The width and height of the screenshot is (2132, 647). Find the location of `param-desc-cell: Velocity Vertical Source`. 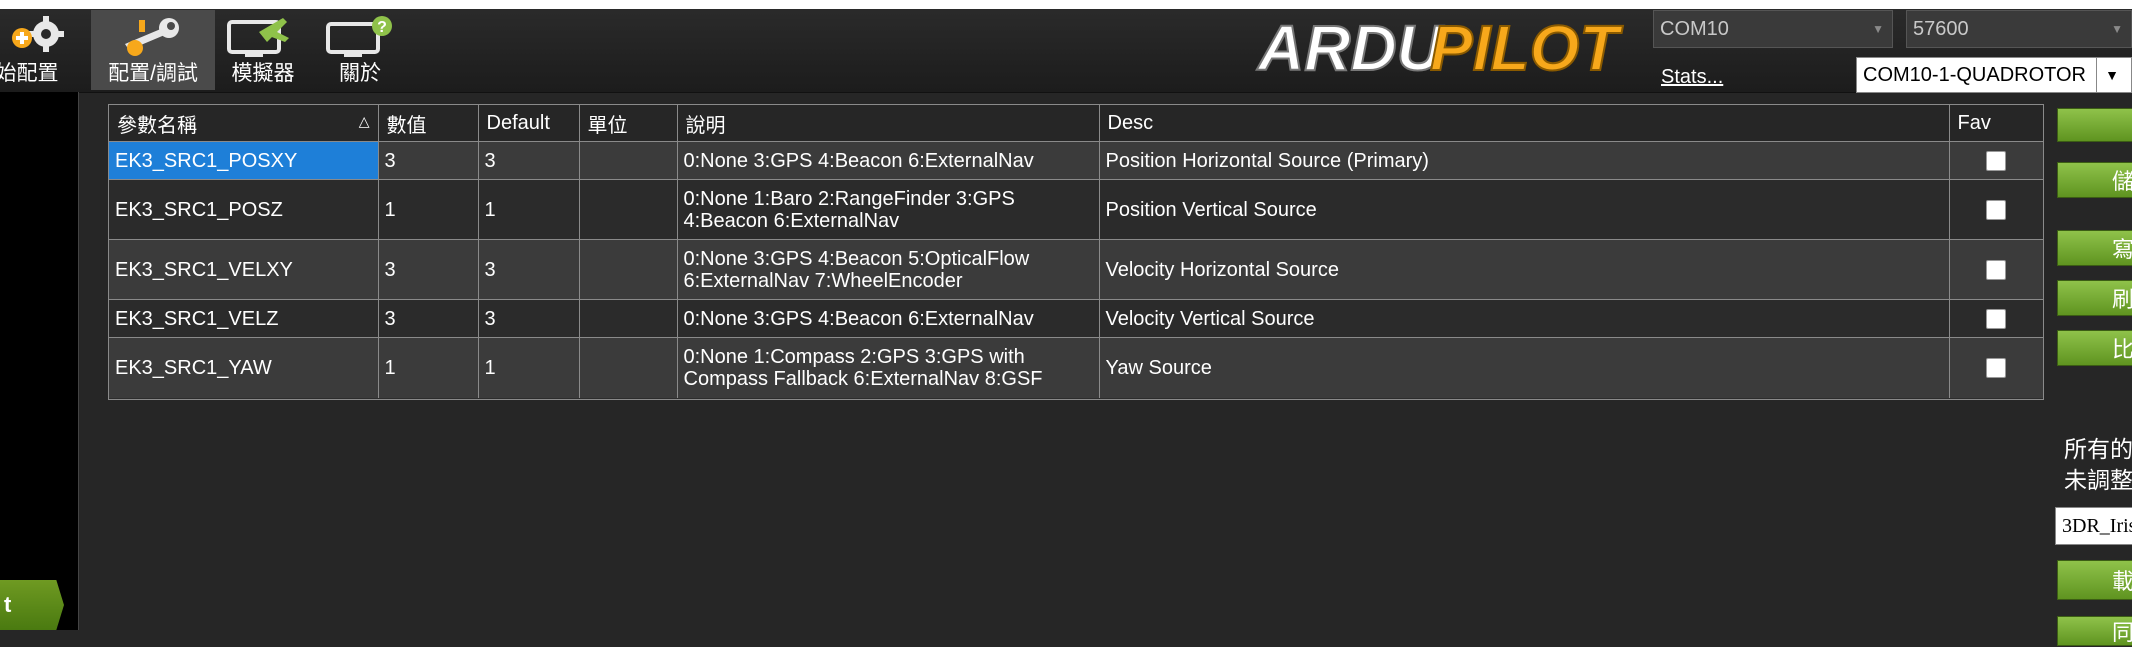

param-desc-cell: Velocity Vertical Source is located at coordinates (1524, 318).